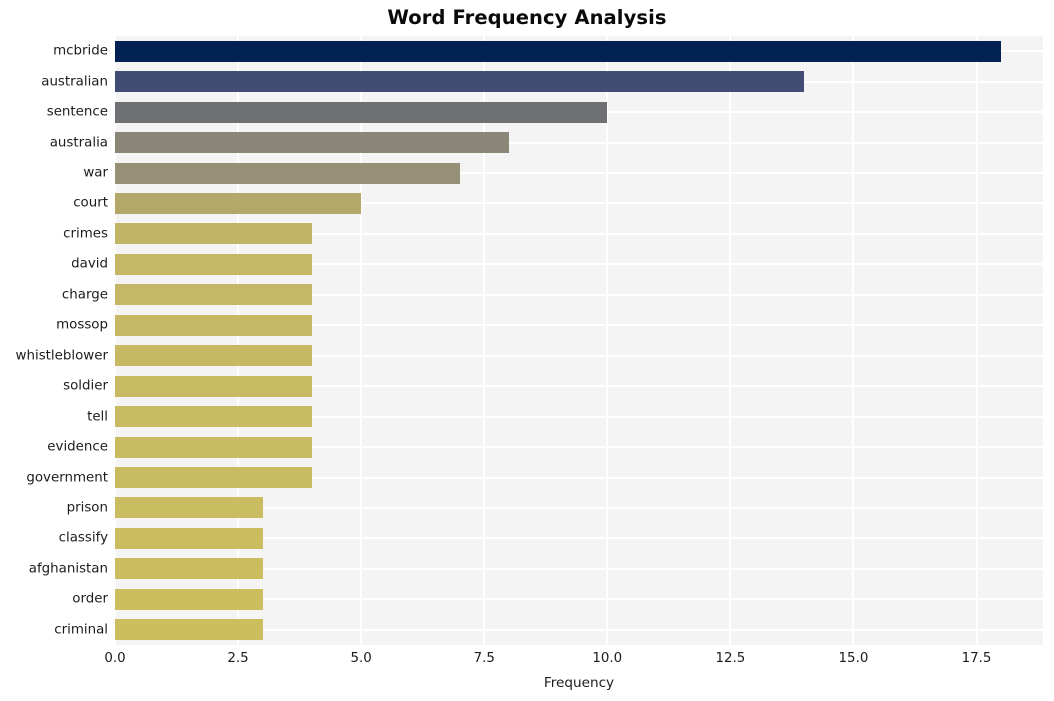 The height and width of the screenshot is (701, 1054). Describe the element at coordinates (81, 630) in the screenshot. I see `y-tick-label: criminal` at that location.